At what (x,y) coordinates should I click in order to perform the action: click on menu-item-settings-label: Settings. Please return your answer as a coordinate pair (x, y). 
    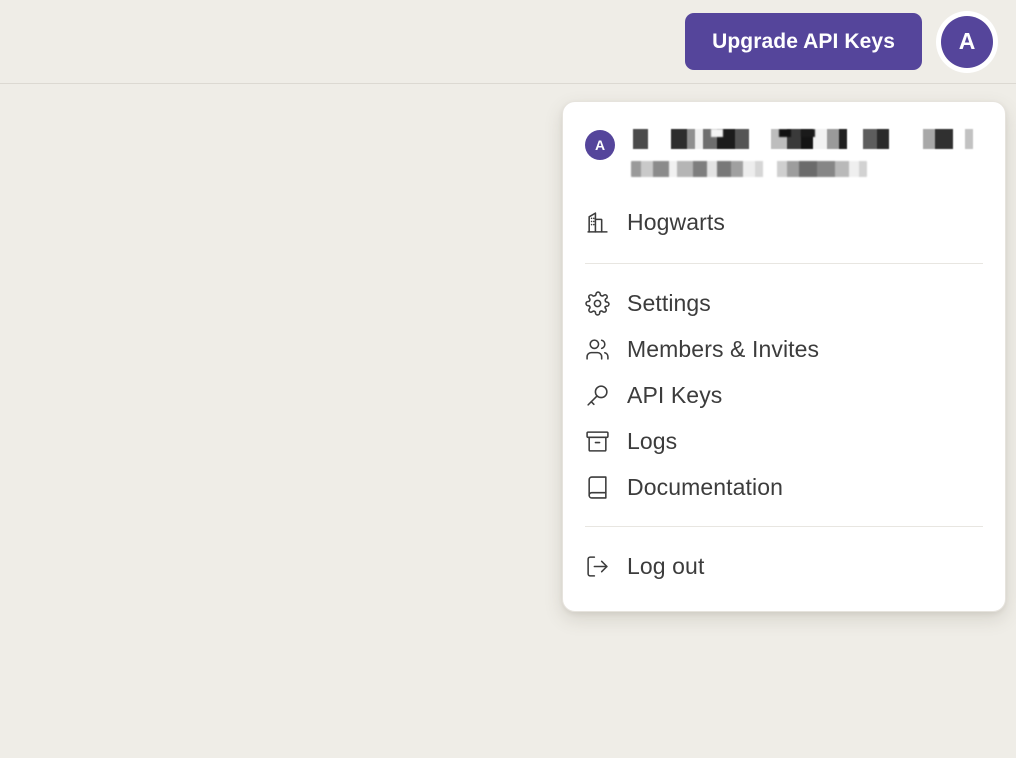
    Looking at the image, I should click on (669, 302).